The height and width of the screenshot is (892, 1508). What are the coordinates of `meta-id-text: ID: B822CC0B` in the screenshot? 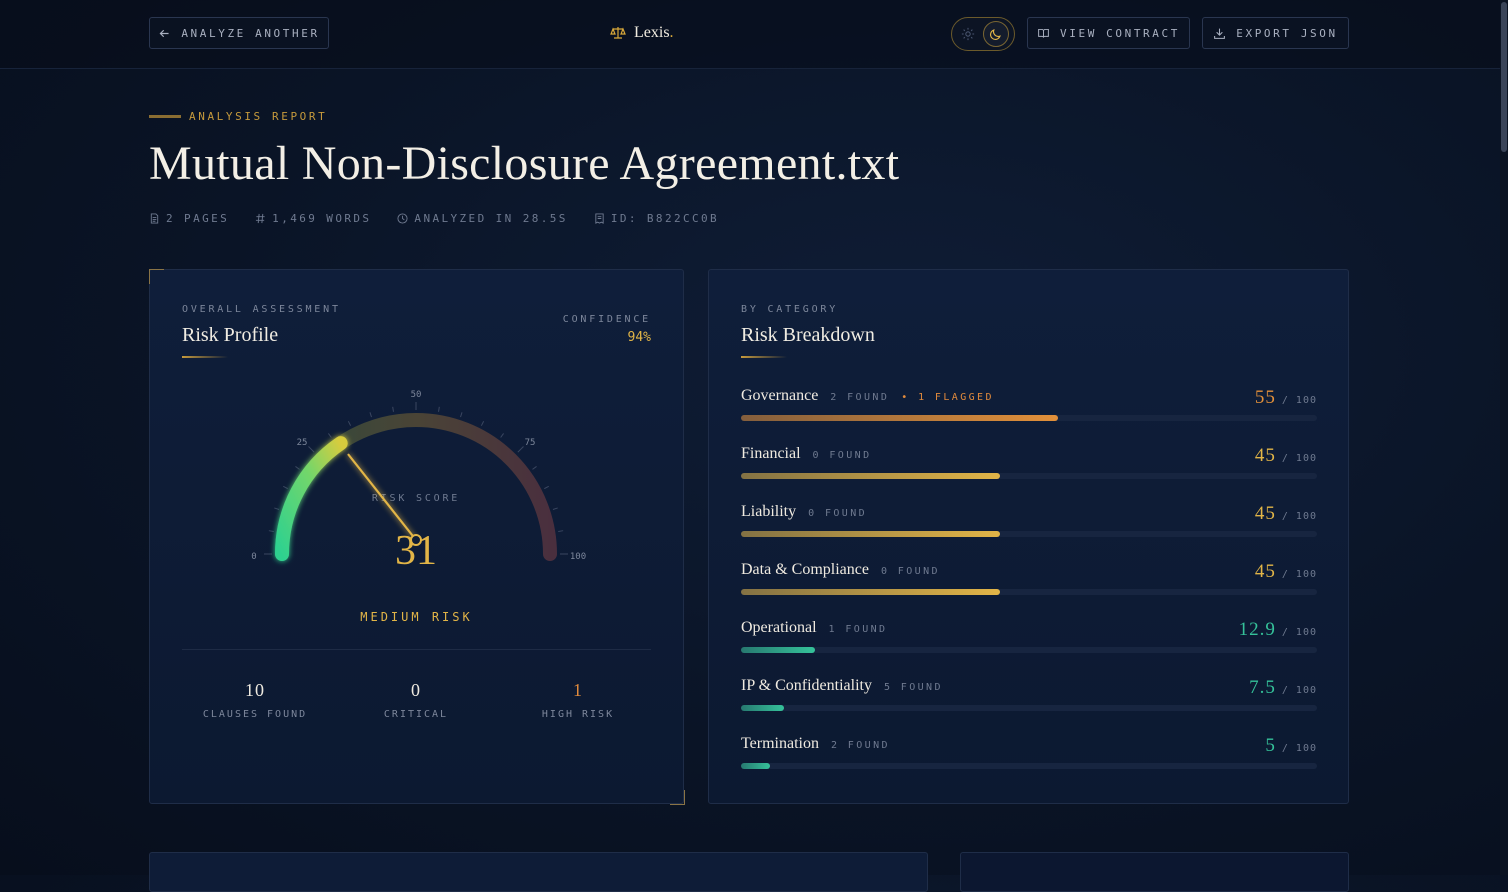 It's located at (665, 218).